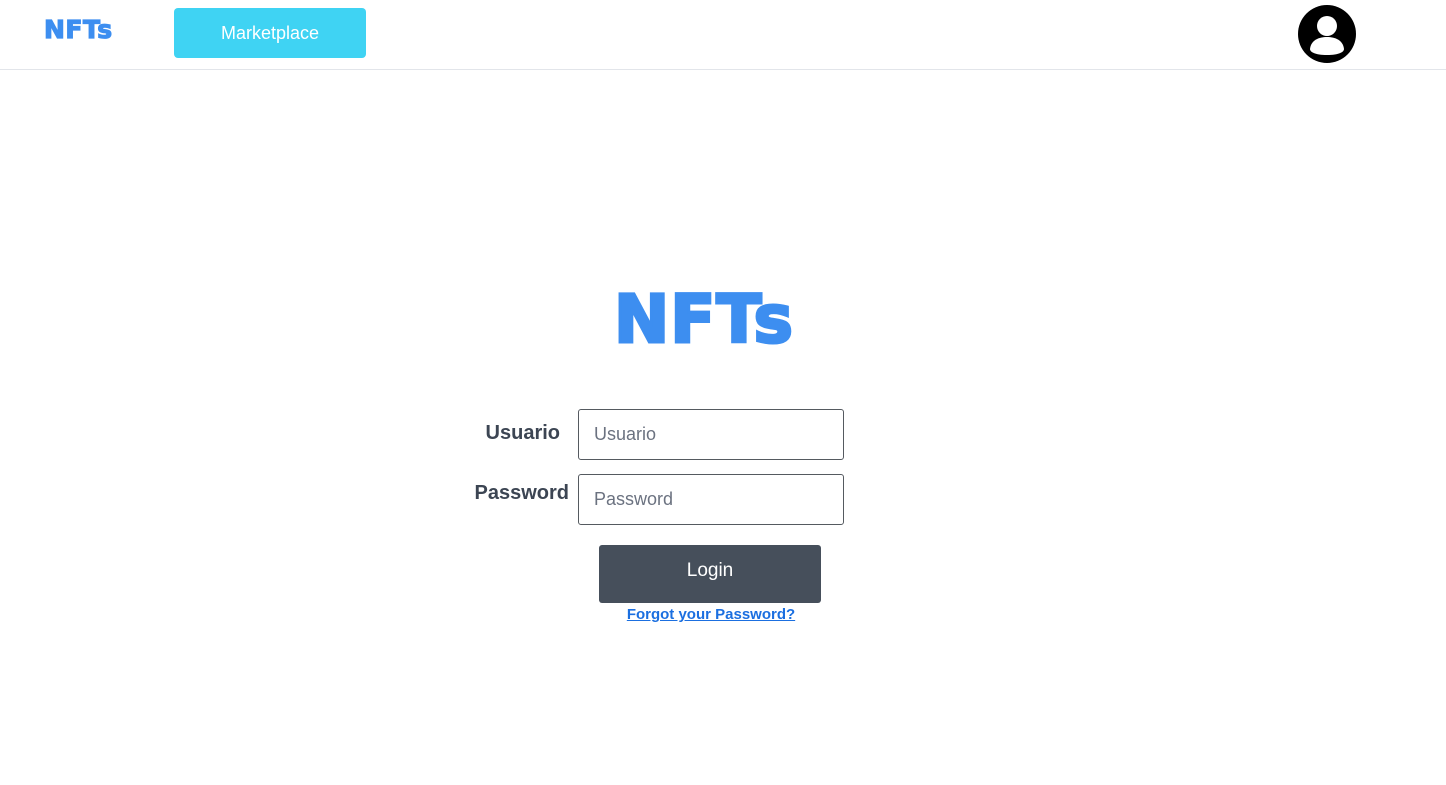 Image resolution: width=1446 pixels, height=785 pixels. Describe the element at coordinates (77, 29) in the screenshot. I see `nav-logo: NFTs` at that location.